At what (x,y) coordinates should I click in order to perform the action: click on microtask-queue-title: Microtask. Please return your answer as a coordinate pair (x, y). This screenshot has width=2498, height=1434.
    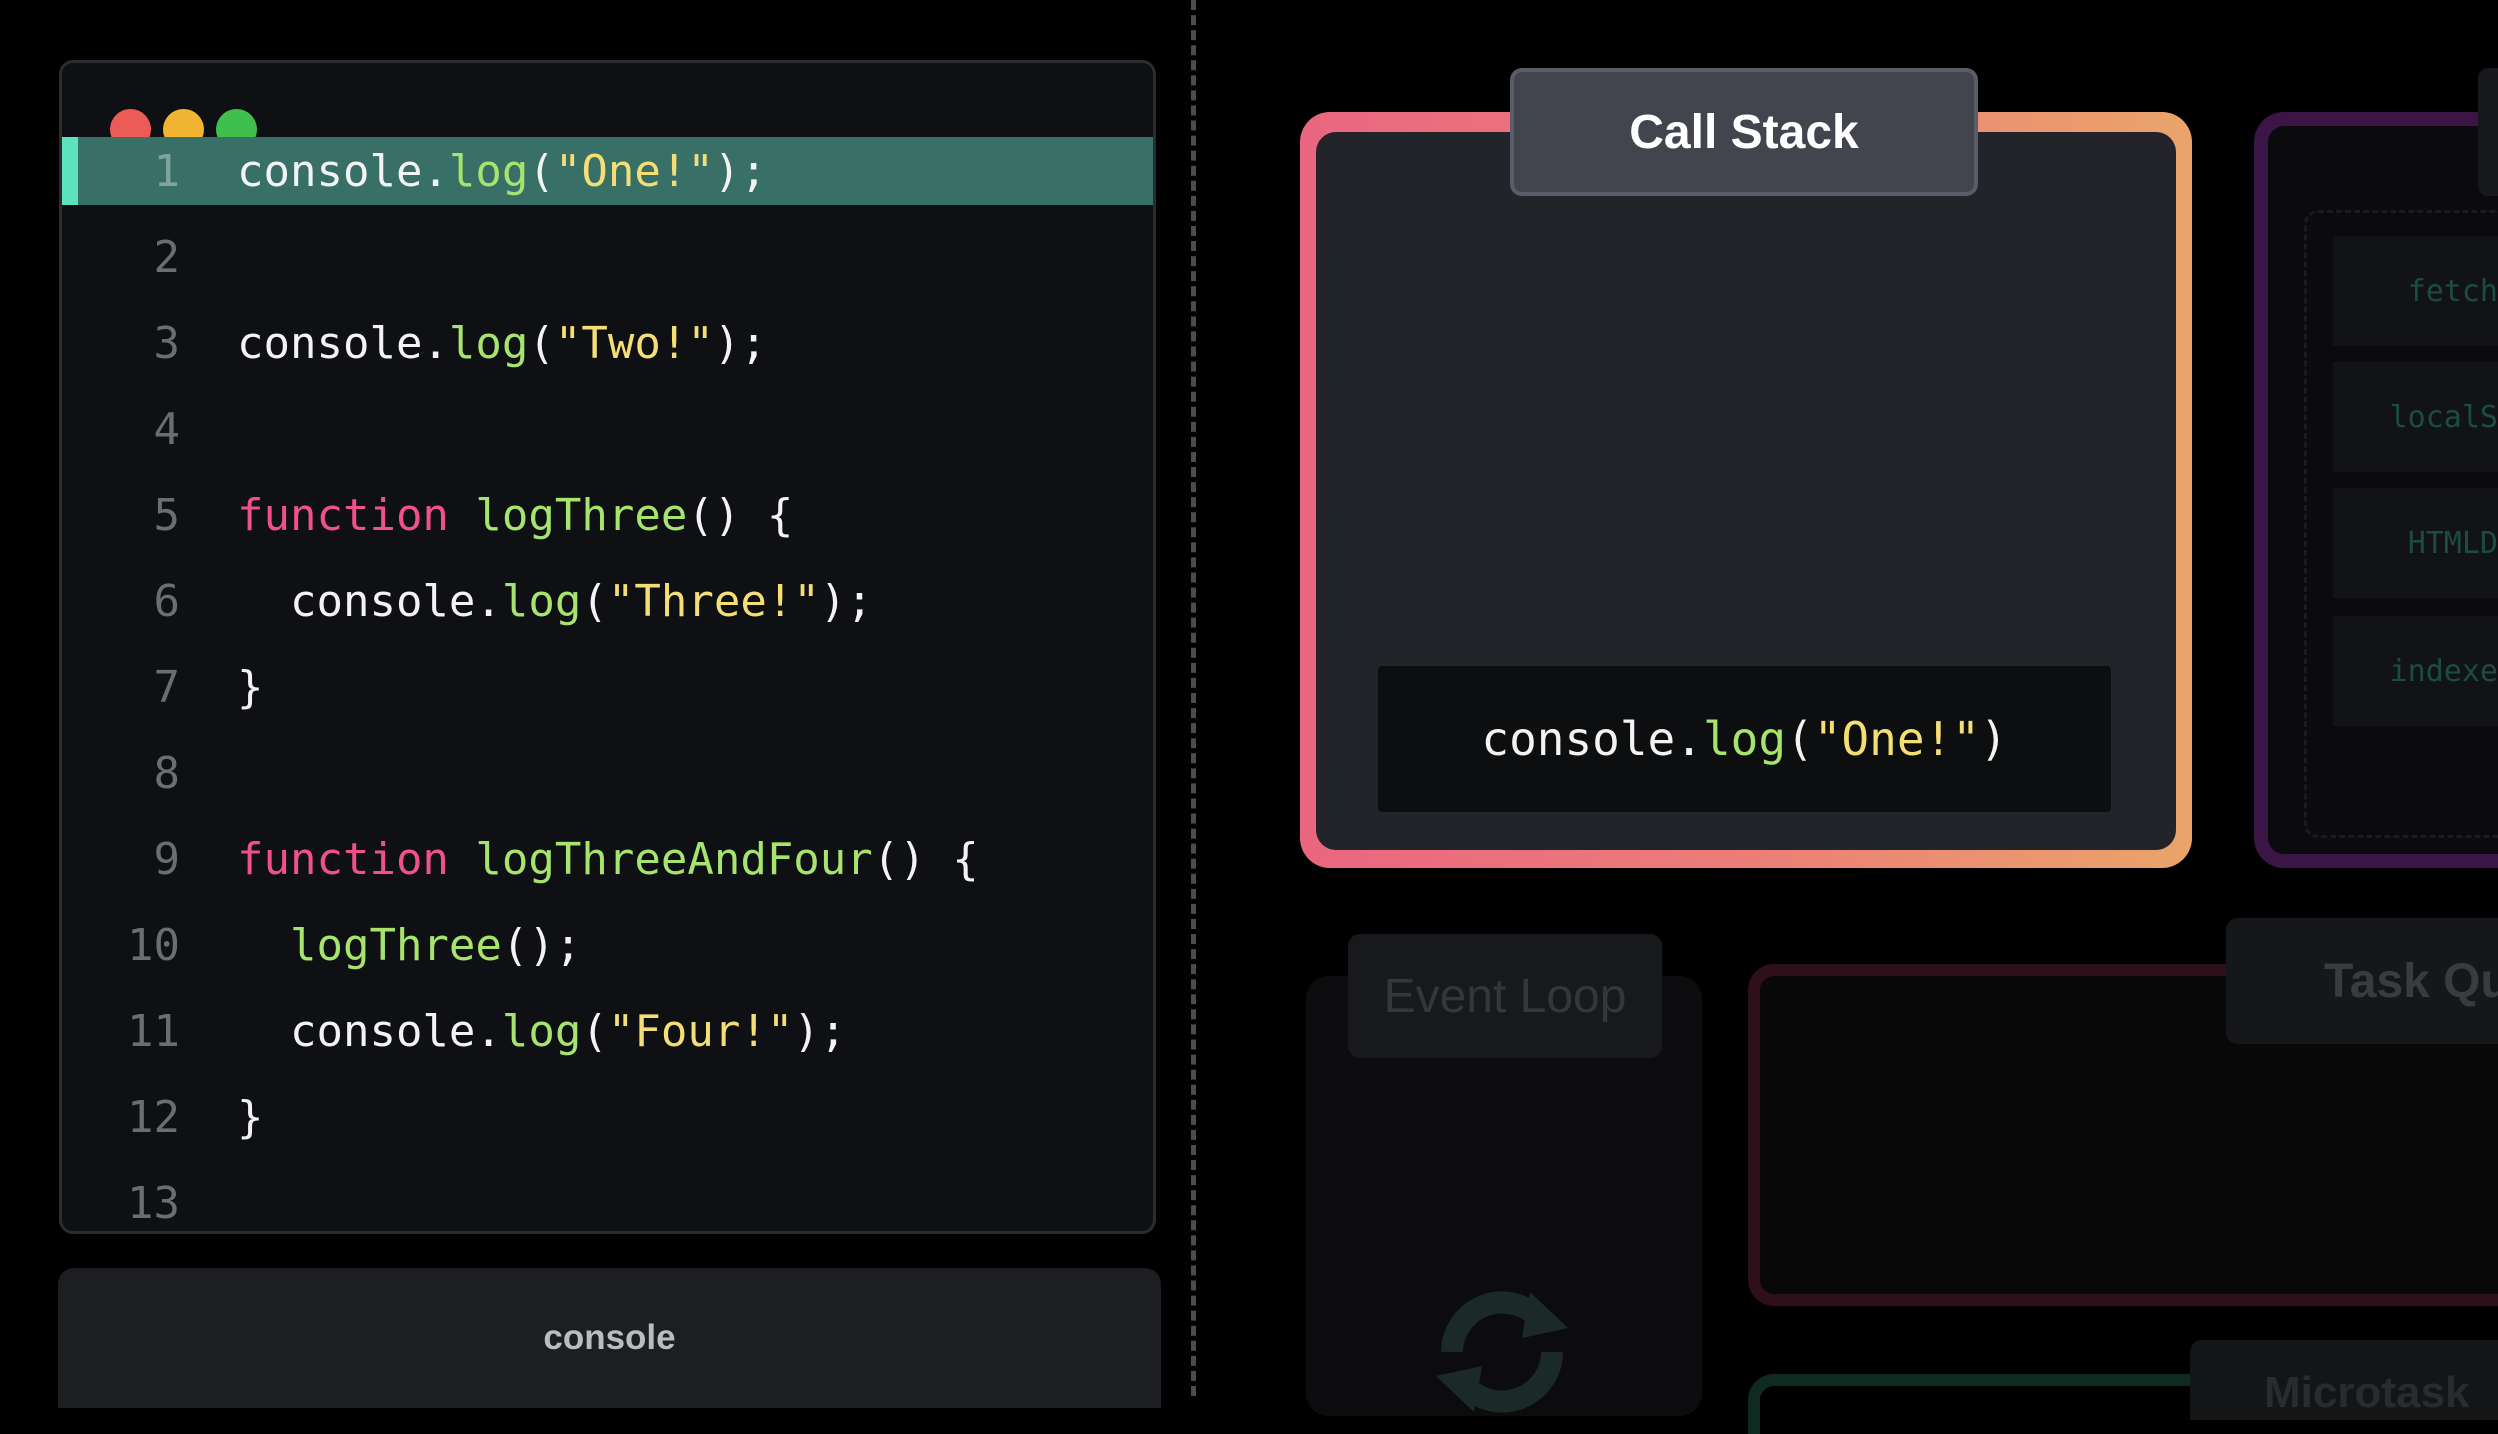
    Looking at the image, I should click on (2344, 1380).